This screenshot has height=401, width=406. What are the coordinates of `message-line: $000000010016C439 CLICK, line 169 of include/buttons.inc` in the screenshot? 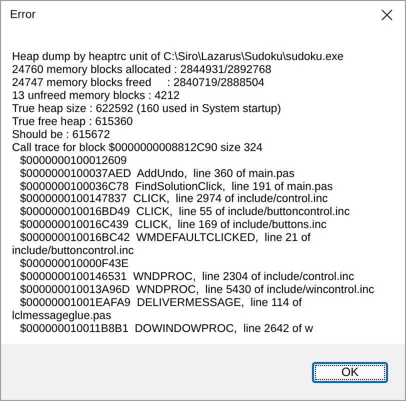 It's located at (173, 225).